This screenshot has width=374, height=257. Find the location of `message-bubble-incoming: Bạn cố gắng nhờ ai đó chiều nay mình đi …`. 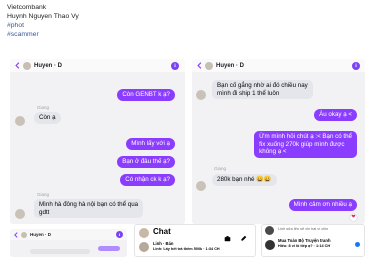

message-bubble-incoming: Bạn cố gắng nhờ ai đó chiều nay mình đi … is located at coordinates (262, 89).